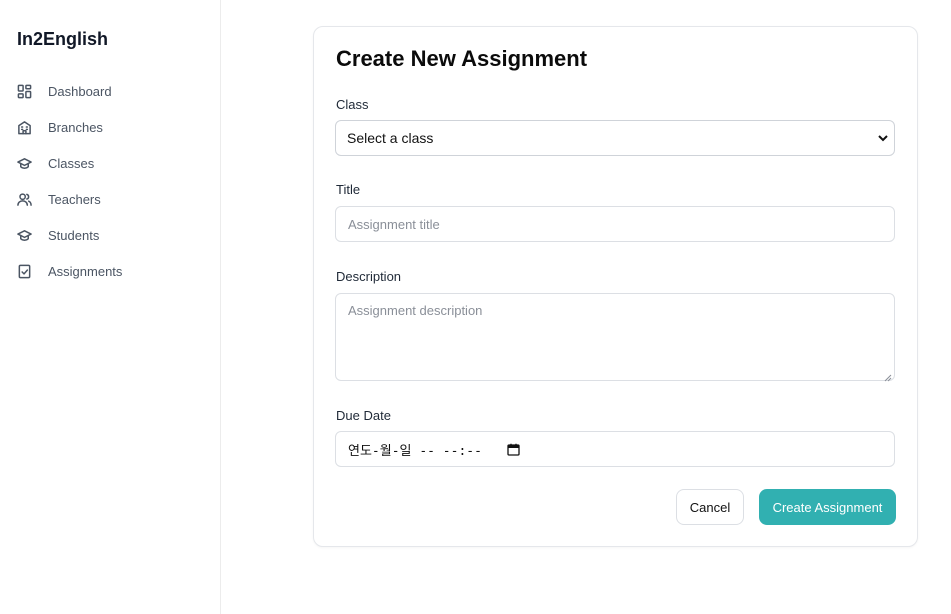 Image resolution: width=951 pixels, height=614 pixels. What do you see at coordinates (394, 224) in the screenshot?
I see `title-input-placeholder: Assignment title` at bounding box center [394, 224].